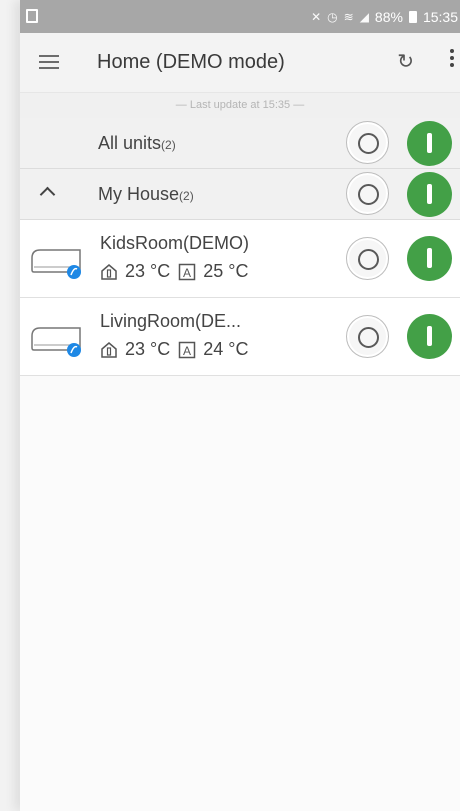 This screenshot has width=460, height=811. Describe the element at coordinates (332, 16) in the screenshot. I see `alarm-icon: ◷` at that location.